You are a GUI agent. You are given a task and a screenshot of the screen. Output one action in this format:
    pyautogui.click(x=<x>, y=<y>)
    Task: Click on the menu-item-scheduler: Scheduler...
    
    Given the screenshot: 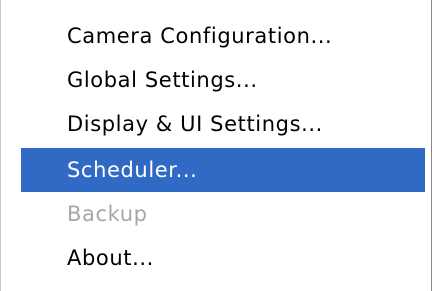 What is the action you would take?
    pyautogui.click(x=223, y=170)
    